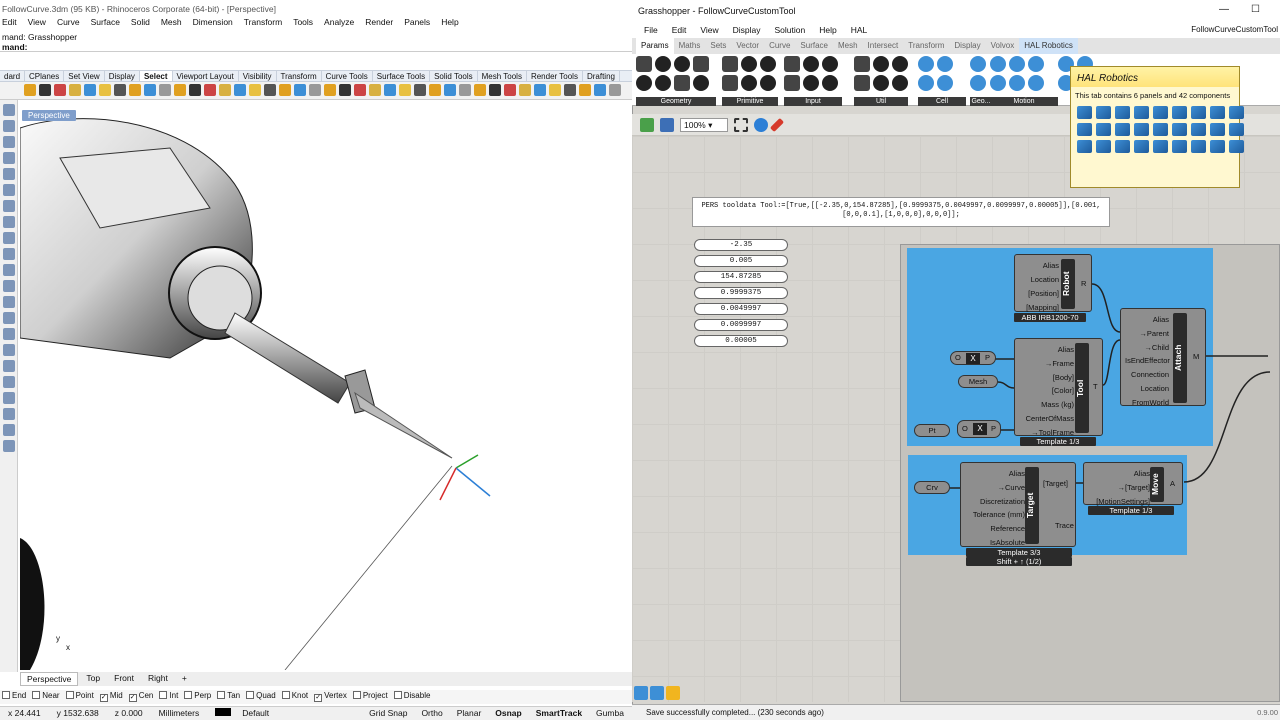  Describe the element at coordinates (741, 341) in the screenshot. I see `number-panel: 0.00005` at that location.